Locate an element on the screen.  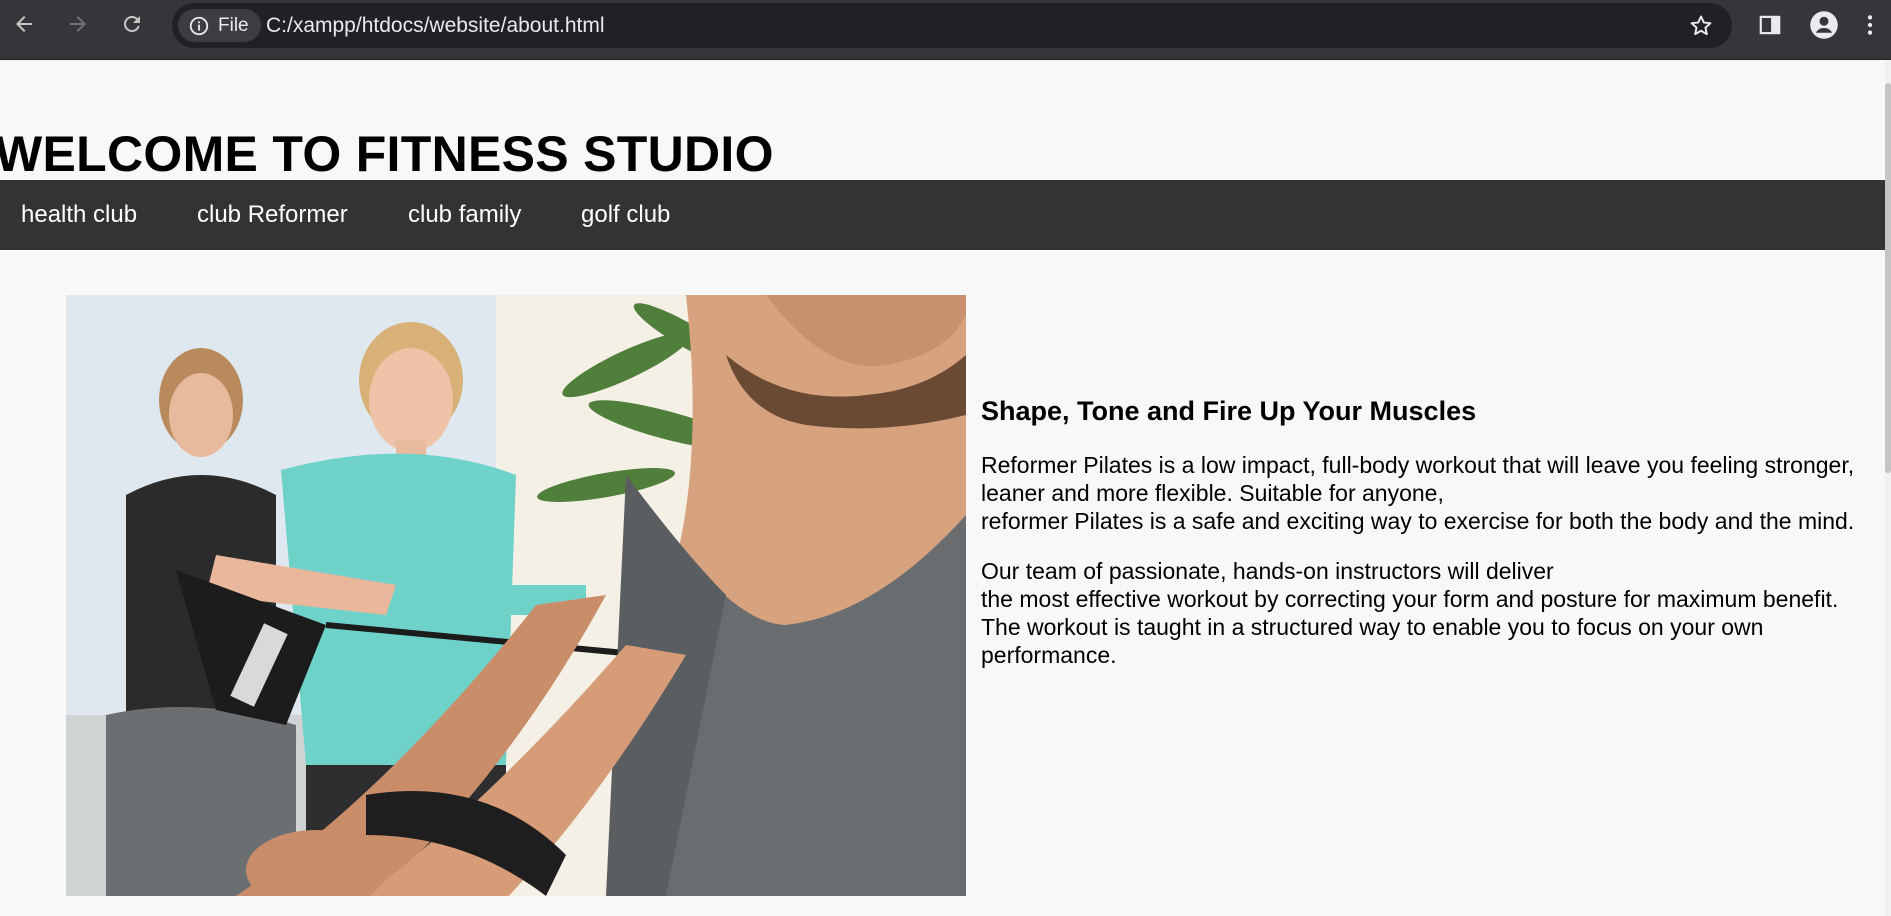
site-chip-label: File is located at coordinates (233, 25).